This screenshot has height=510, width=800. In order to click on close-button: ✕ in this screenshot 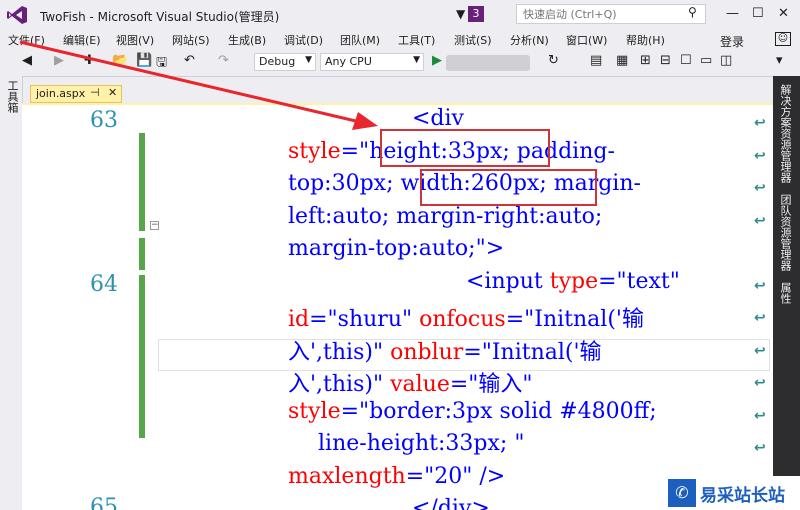, I will do `click(783, 13)`.